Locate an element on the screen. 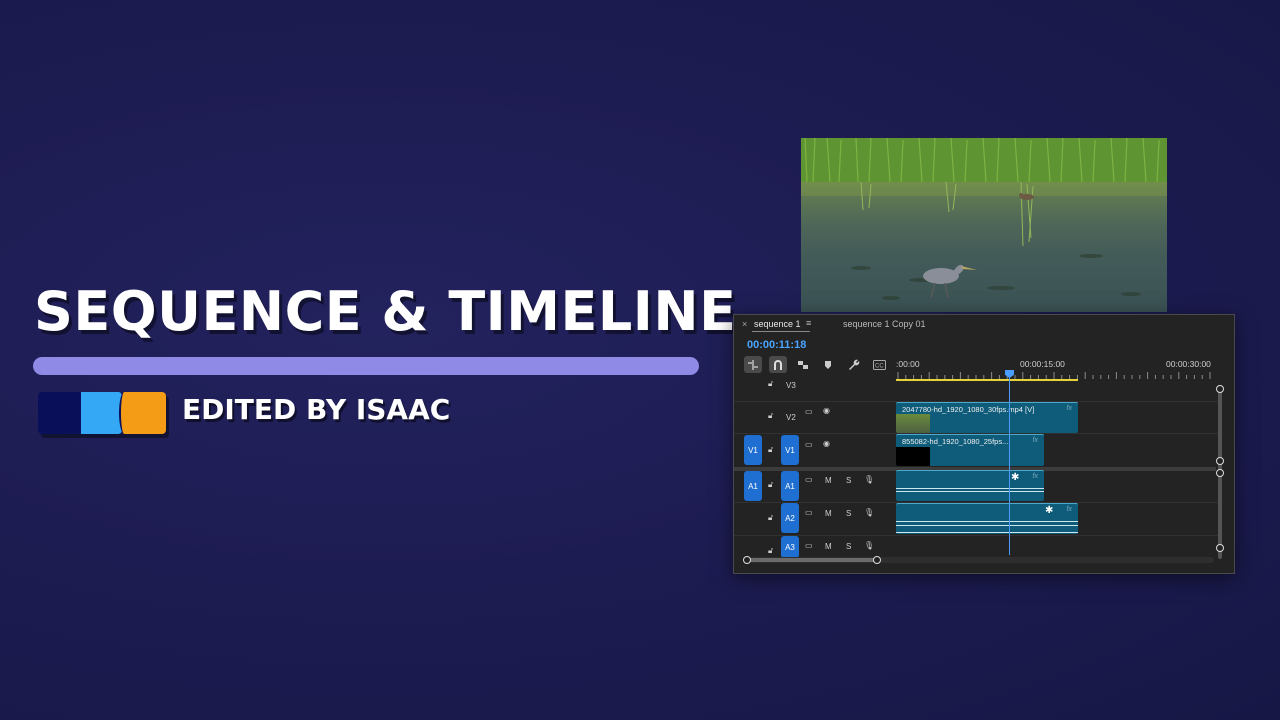 The height and width of the screenshot is (720, 1280). captions-icon: CC is located at coordinates (879, 364).